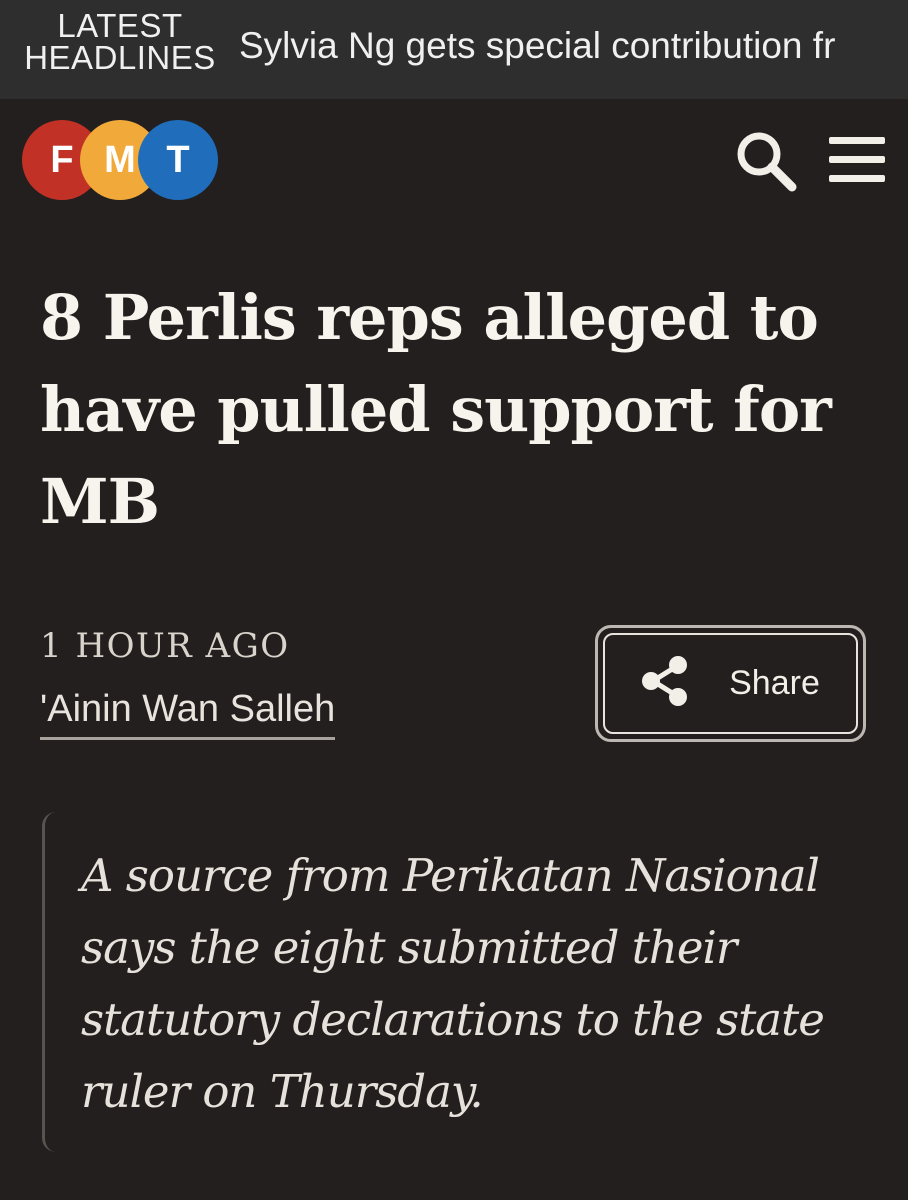  I want to click on share-icon, so click(665, 683).